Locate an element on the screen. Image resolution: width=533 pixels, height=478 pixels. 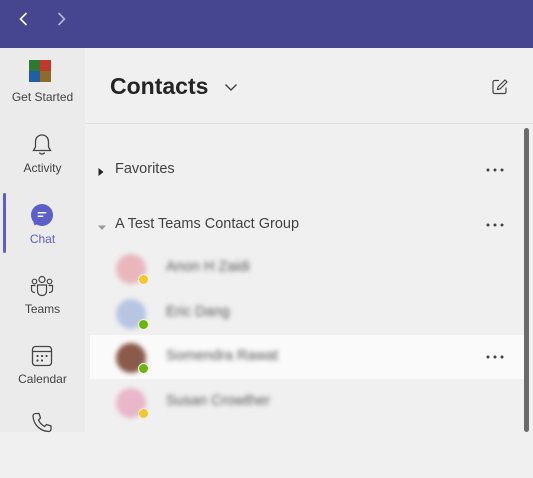
chat-icon is located at coordinates (42, 216).